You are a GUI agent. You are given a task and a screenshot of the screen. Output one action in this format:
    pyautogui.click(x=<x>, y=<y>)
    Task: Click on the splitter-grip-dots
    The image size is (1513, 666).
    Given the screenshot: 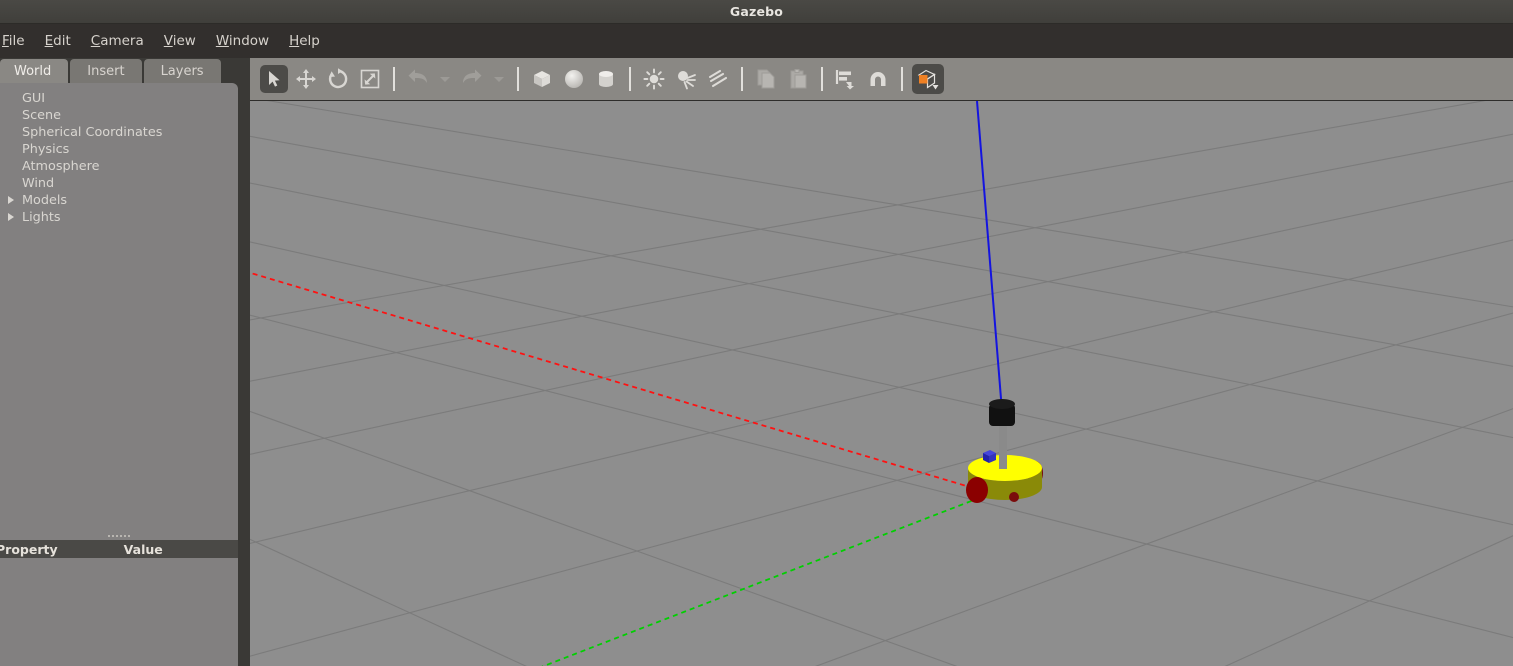 What is the action you would take?
    pyautogui.click(x=119, y=536)
    